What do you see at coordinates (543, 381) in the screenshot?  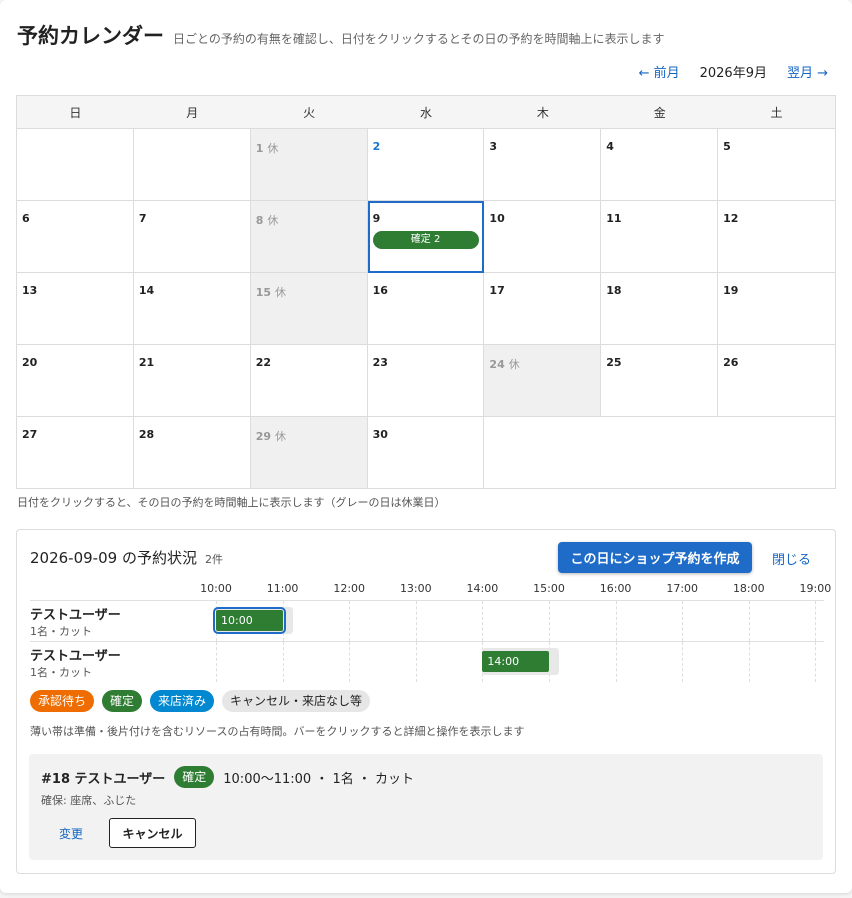 I see `day-cell: 24 休` at bounding box center [543, 381].